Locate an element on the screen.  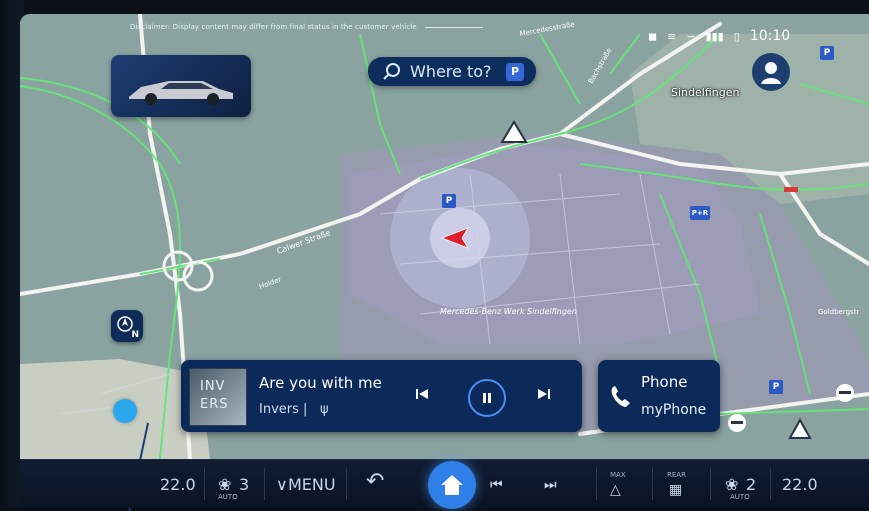
front-defrost-button: △ is located at coordinates (615, 490).